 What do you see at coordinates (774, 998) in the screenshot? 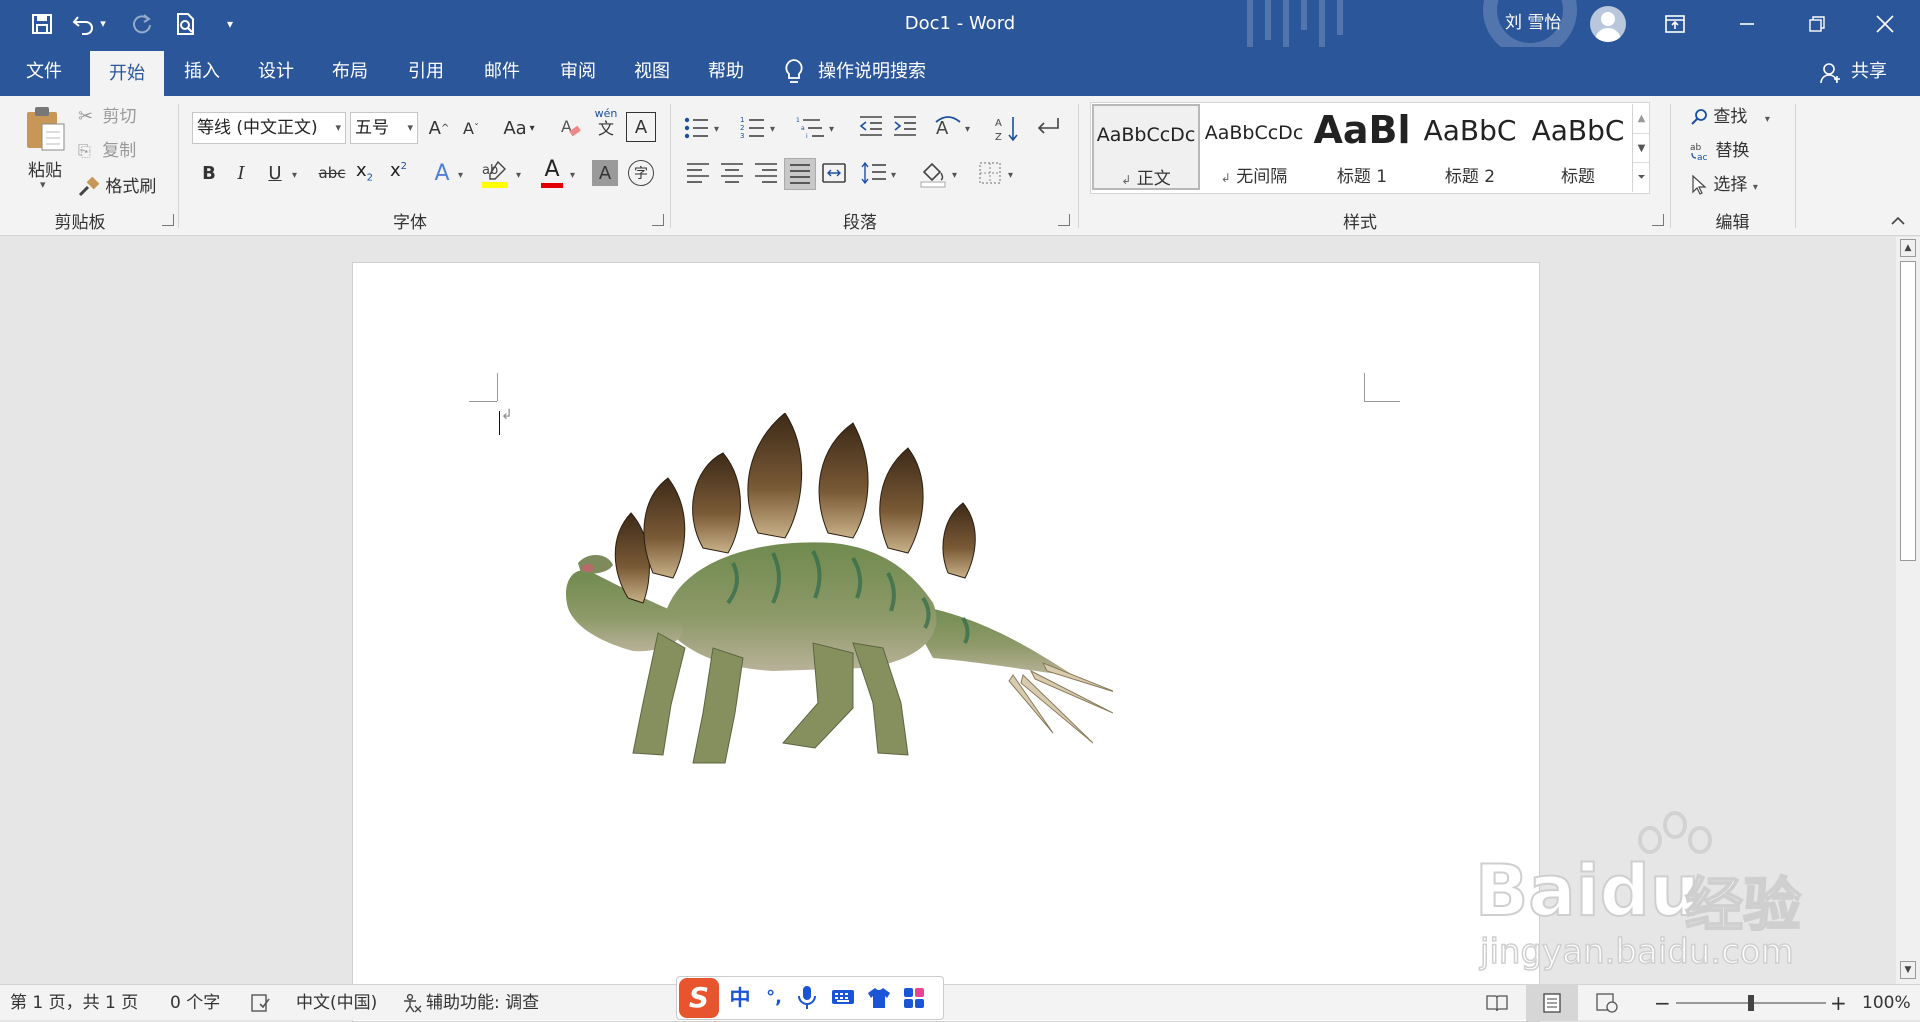
I see `ime-punctuation: °,` at bounding box center [774, 998].